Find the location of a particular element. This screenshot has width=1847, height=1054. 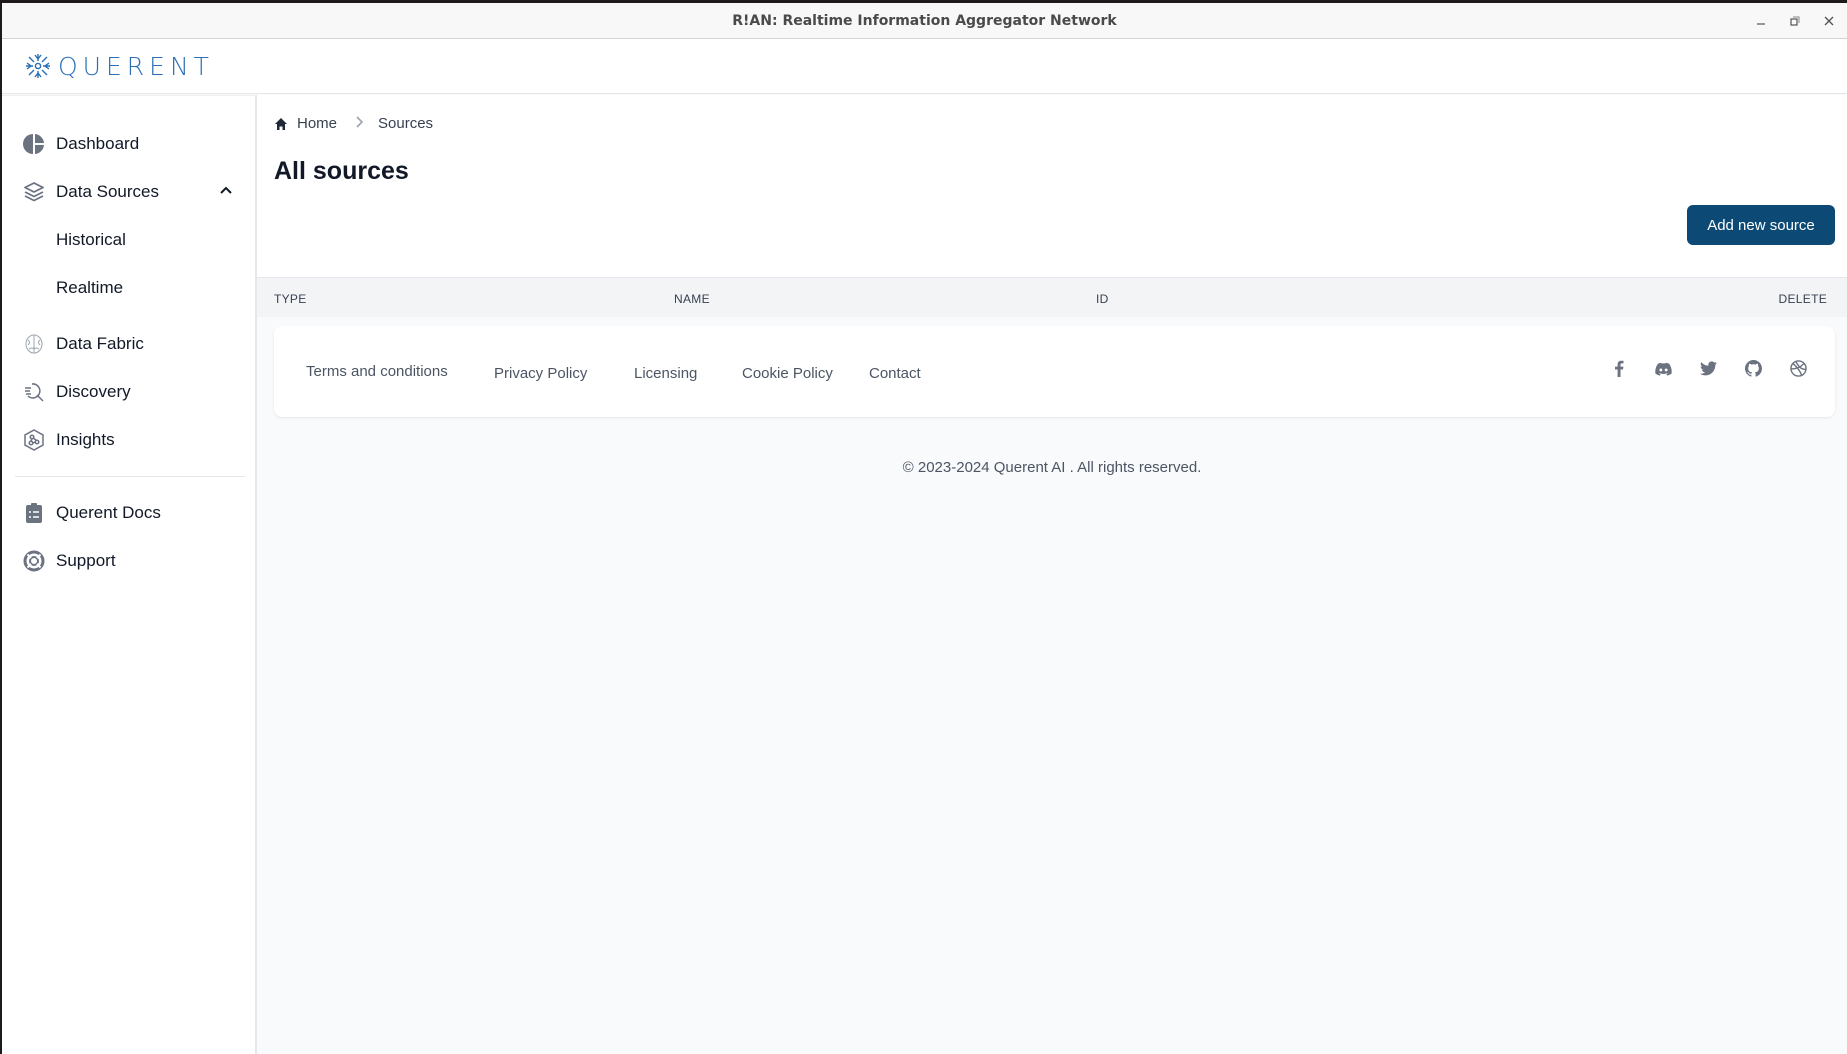

restore-button is located at coordinates (1795, 21).